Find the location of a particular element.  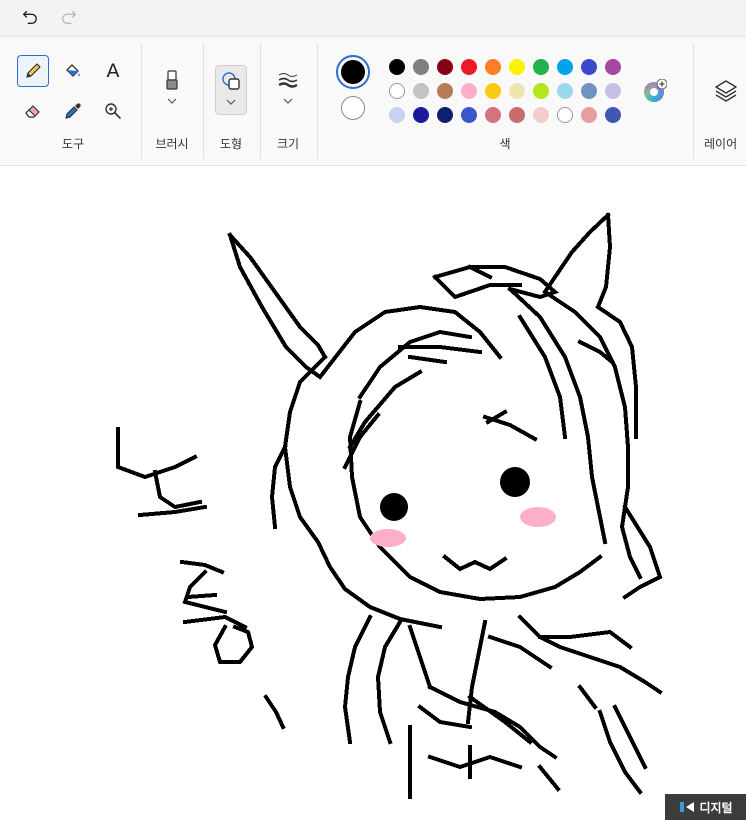

shapes-group-label: 도형 is located at coordinates (231, 144).